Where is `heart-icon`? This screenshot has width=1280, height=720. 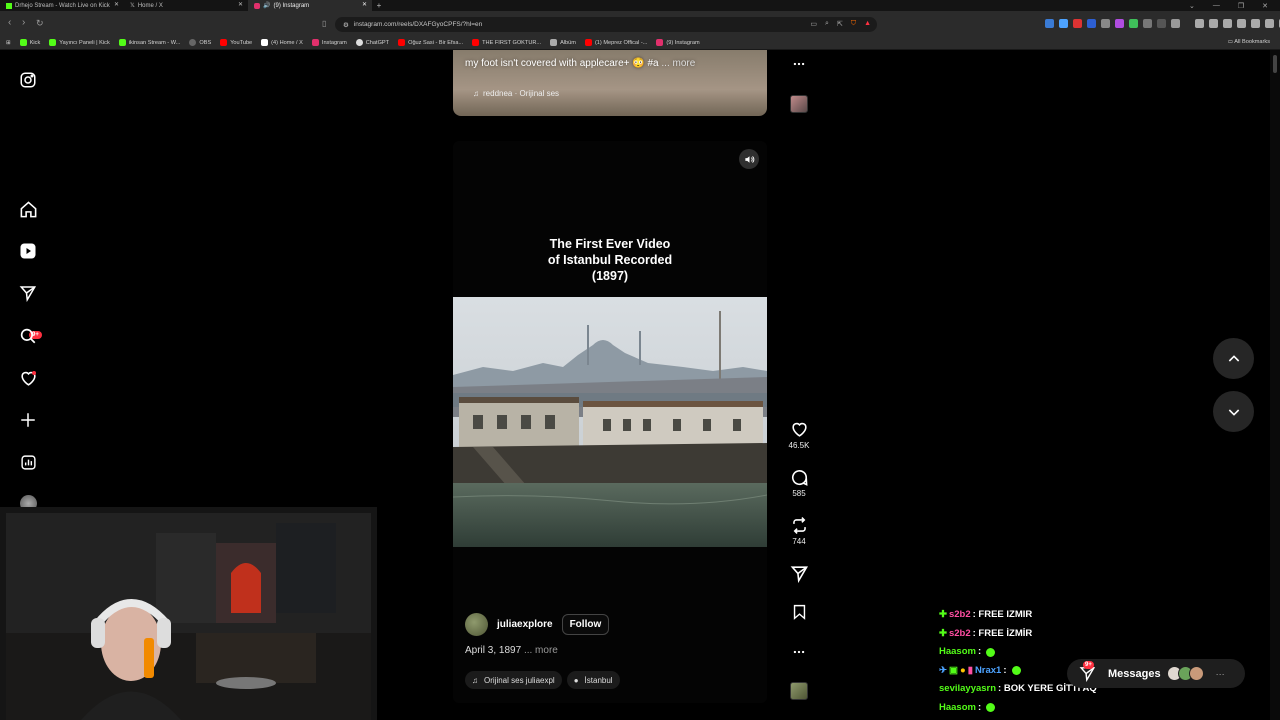 heart-icon is located at coordinates (799, 429).